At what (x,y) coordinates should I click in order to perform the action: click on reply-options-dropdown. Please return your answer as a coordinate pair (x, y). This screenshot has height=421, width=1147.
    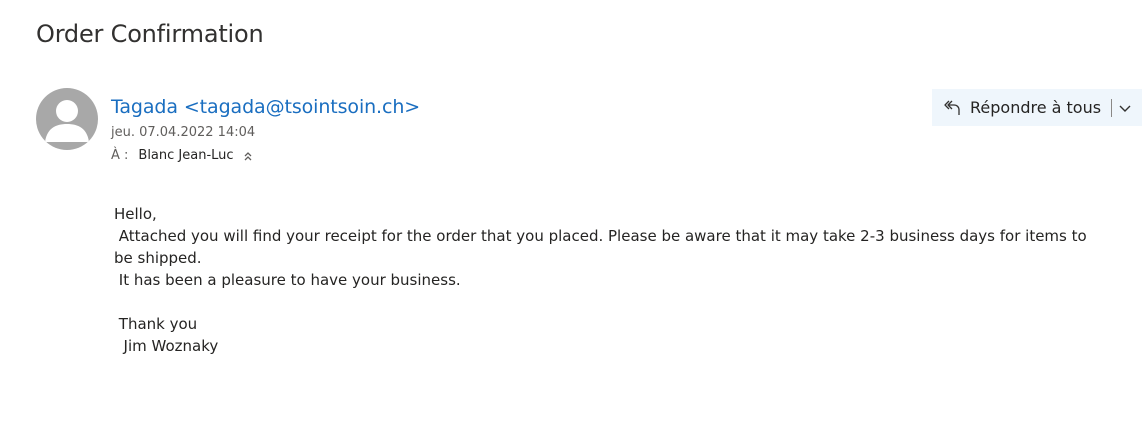
    Looking at the image, I should click on (1125, 107).